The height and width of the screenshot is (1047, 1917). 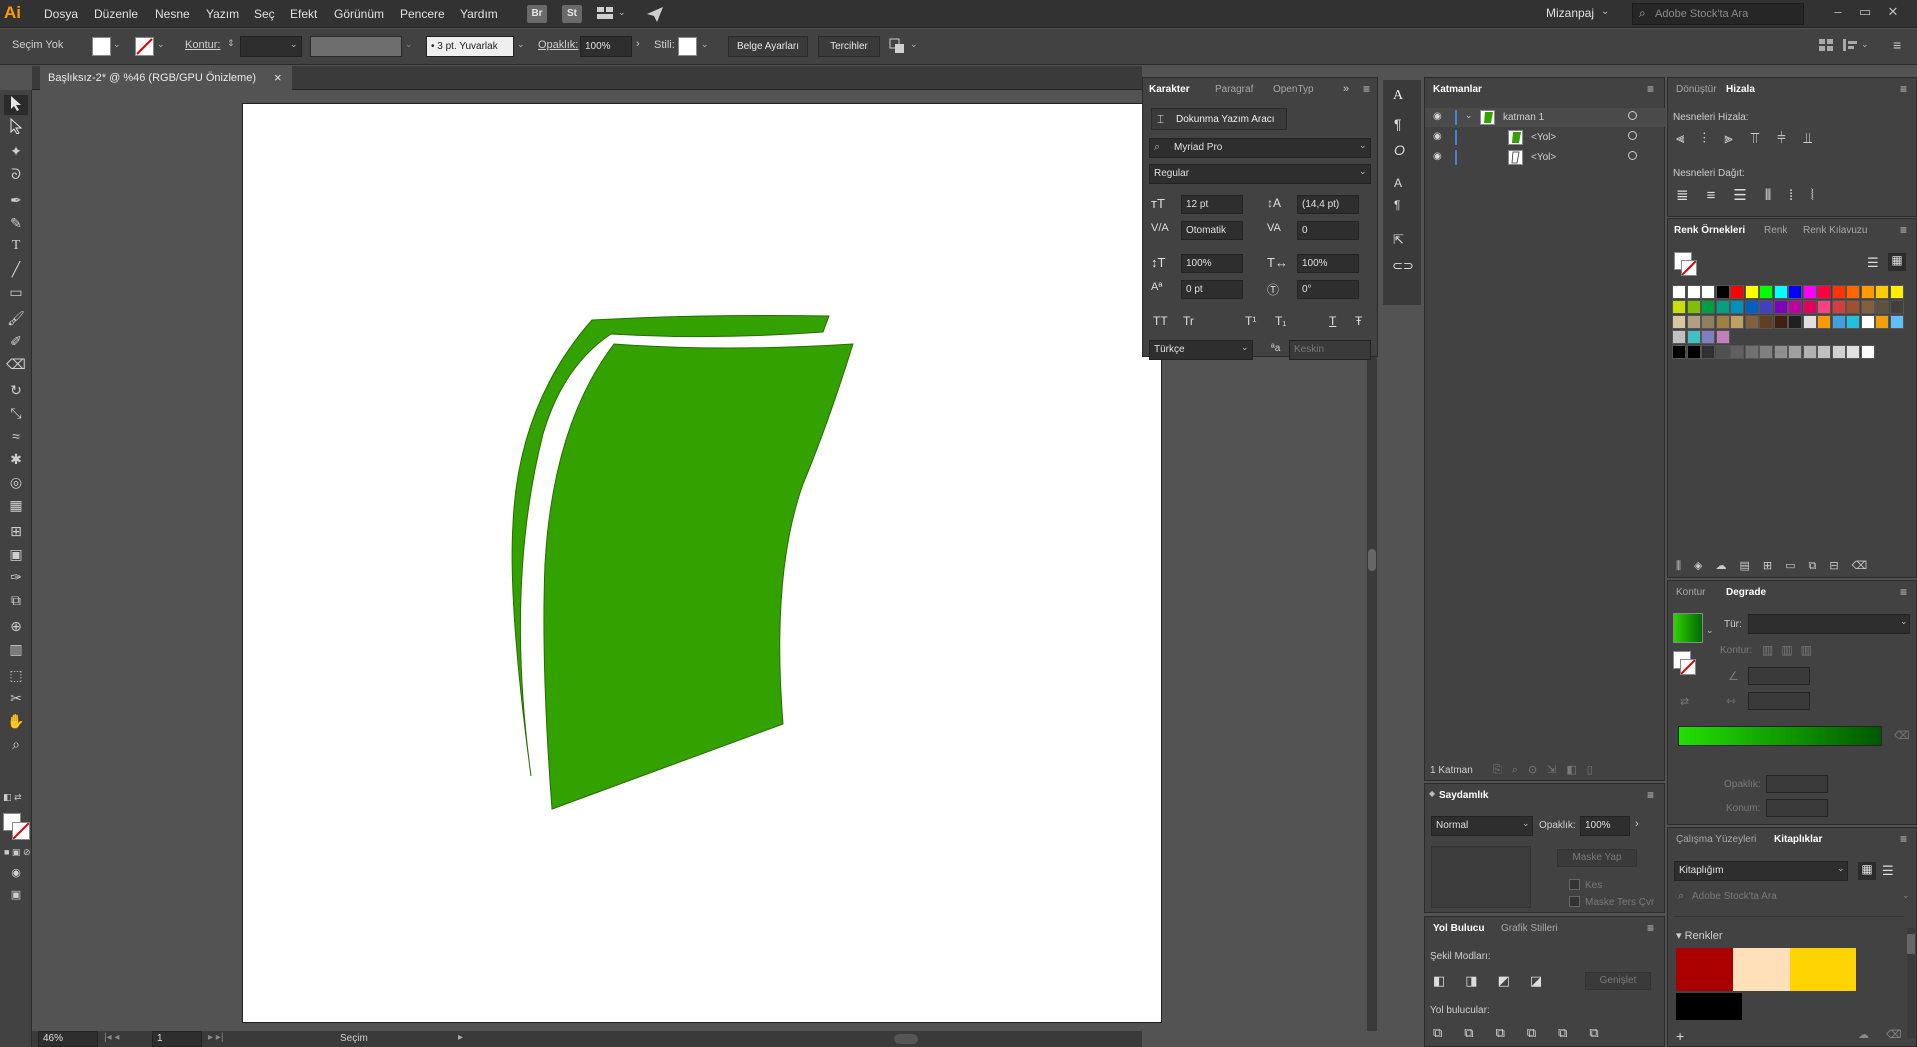 What do you see at coordinates (222, 14) in the screenshot?
I see `menu-yazim: Yazım` at bounding box center [222, 14].